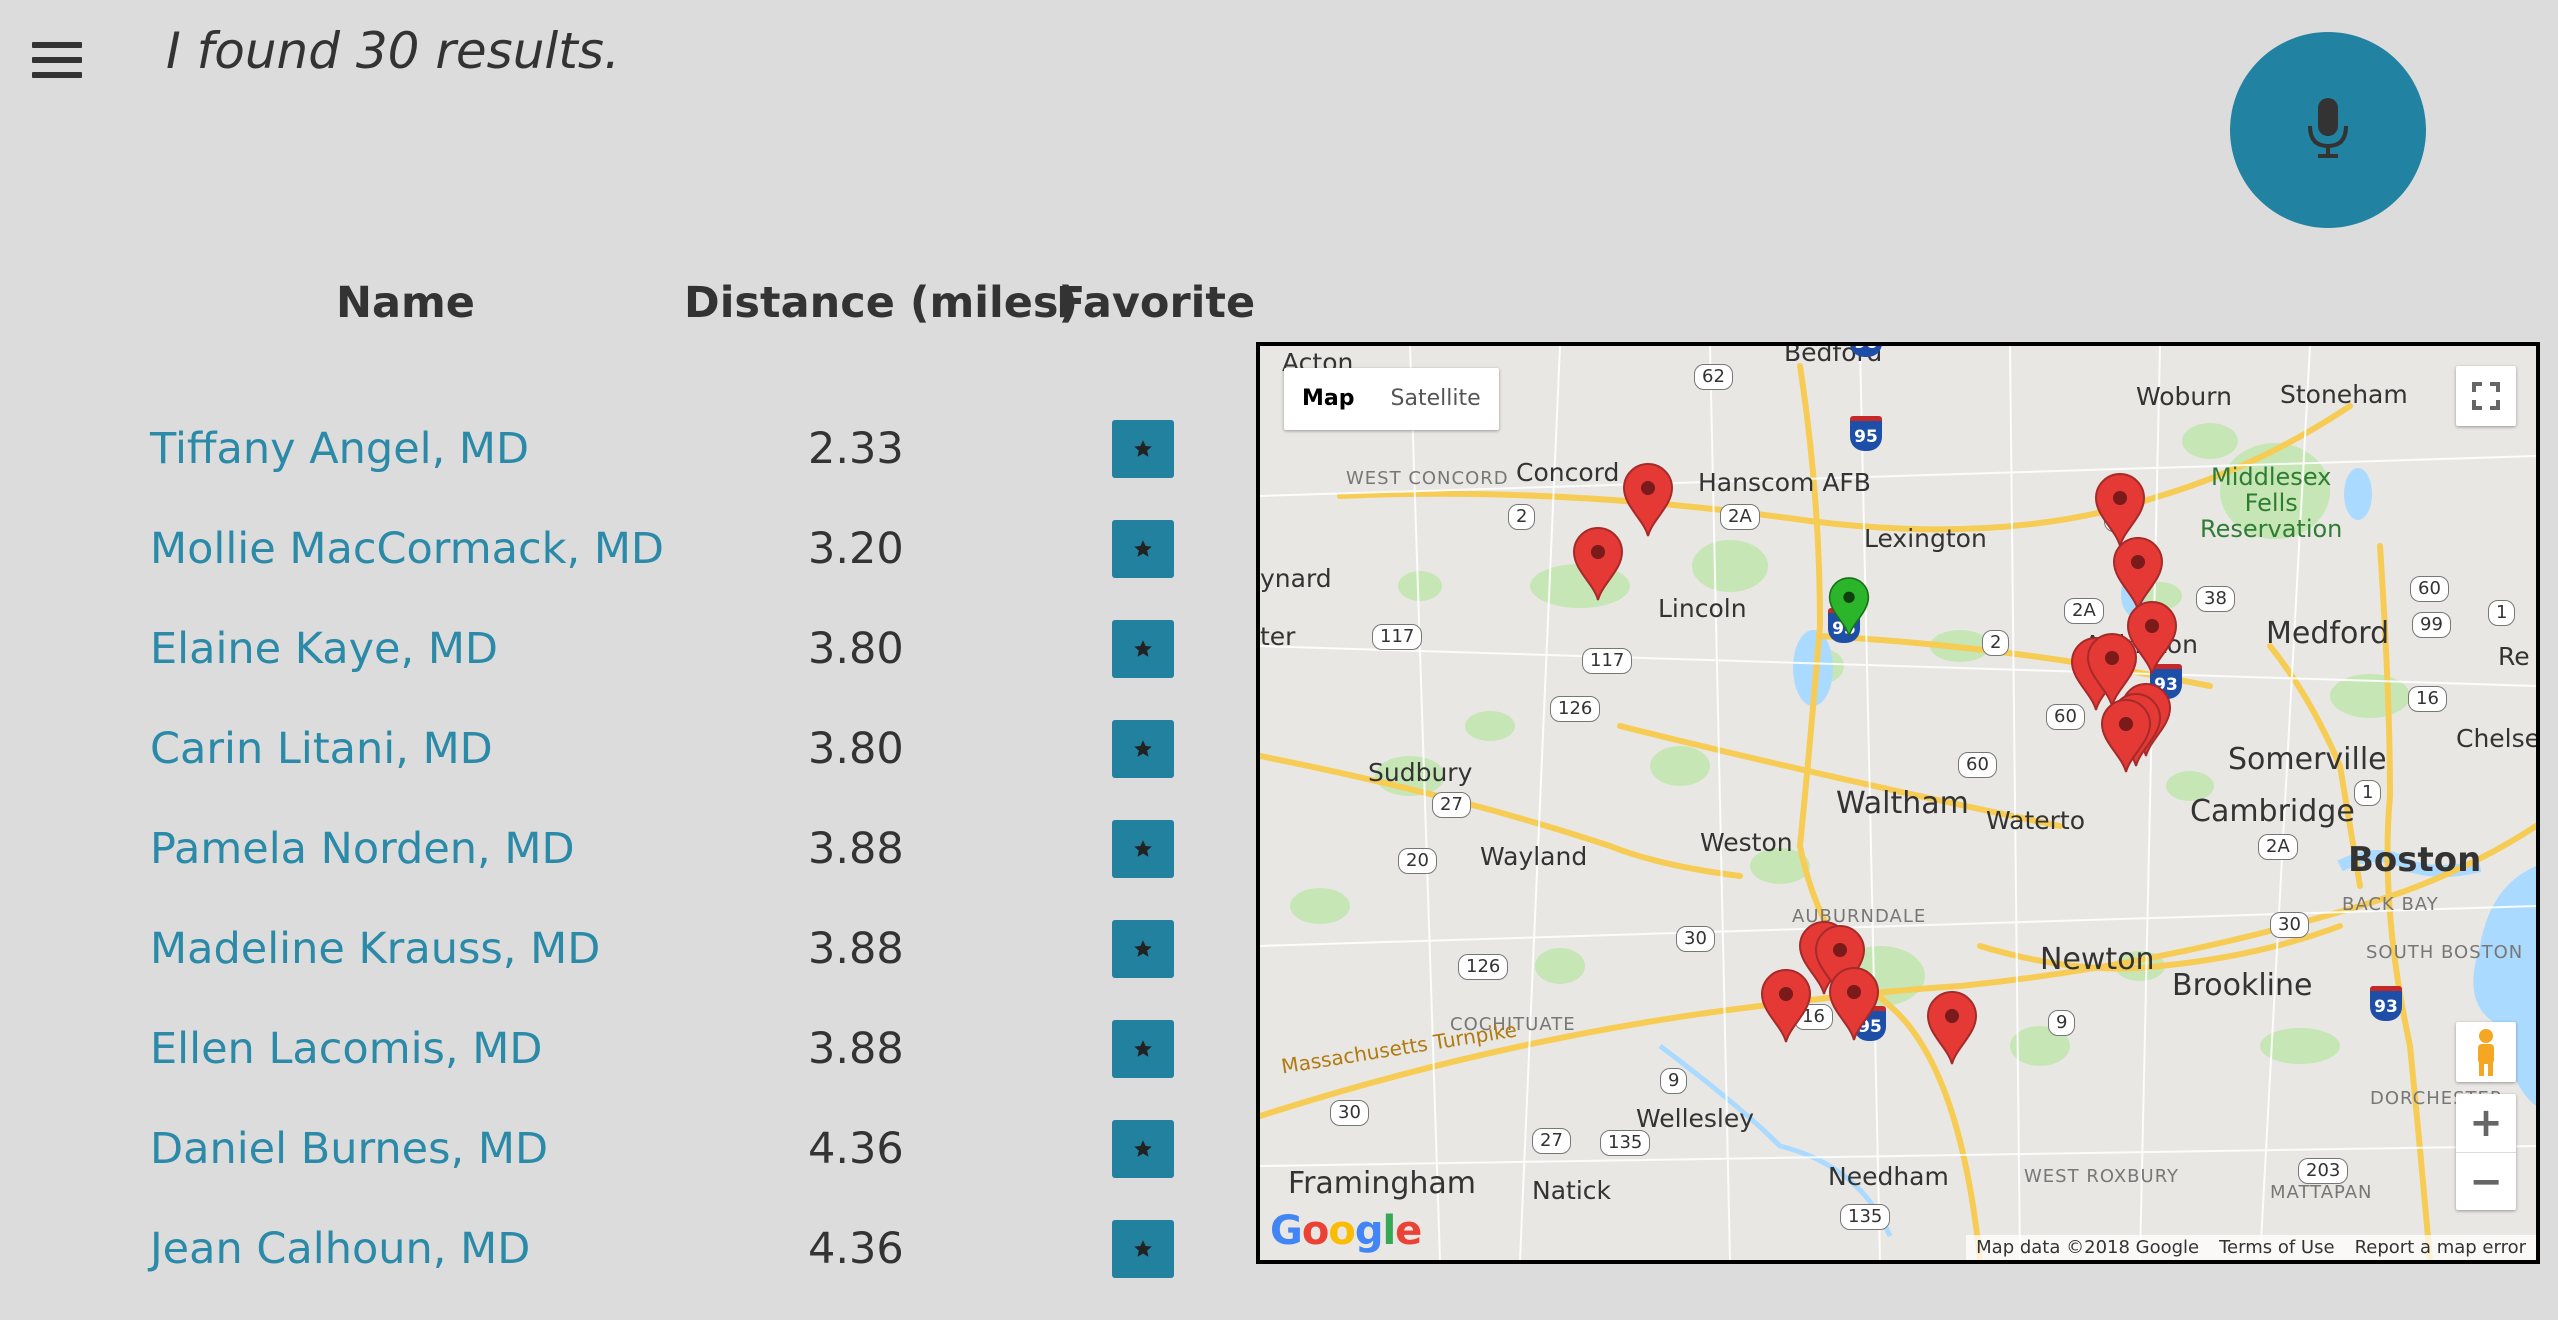 The image size is (2558, 1320). I want to click on microphone-icon, so click(2328, 128).